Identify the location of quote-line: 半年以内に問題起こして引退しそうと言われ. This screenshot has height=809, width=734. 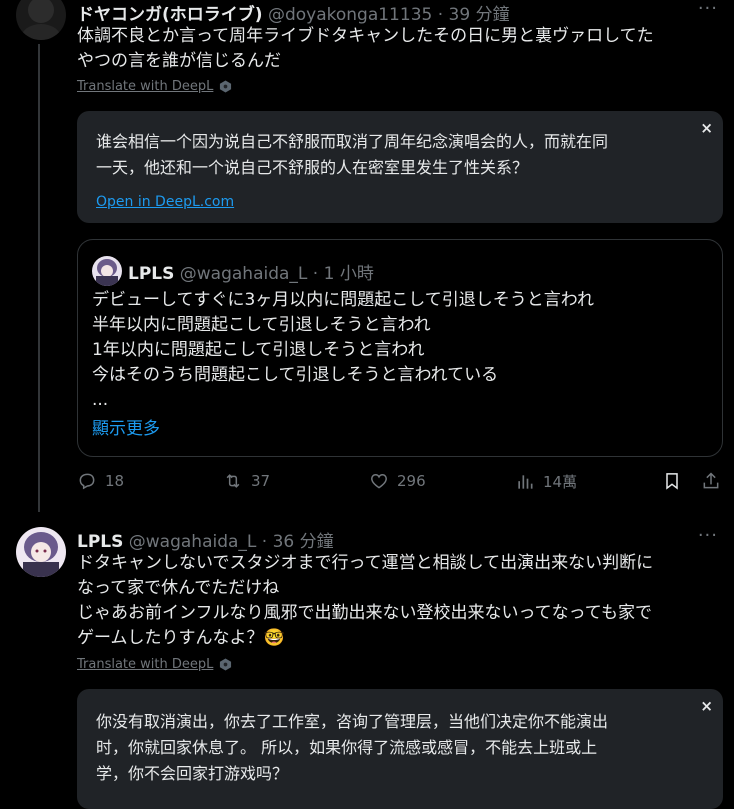
(261, 325).